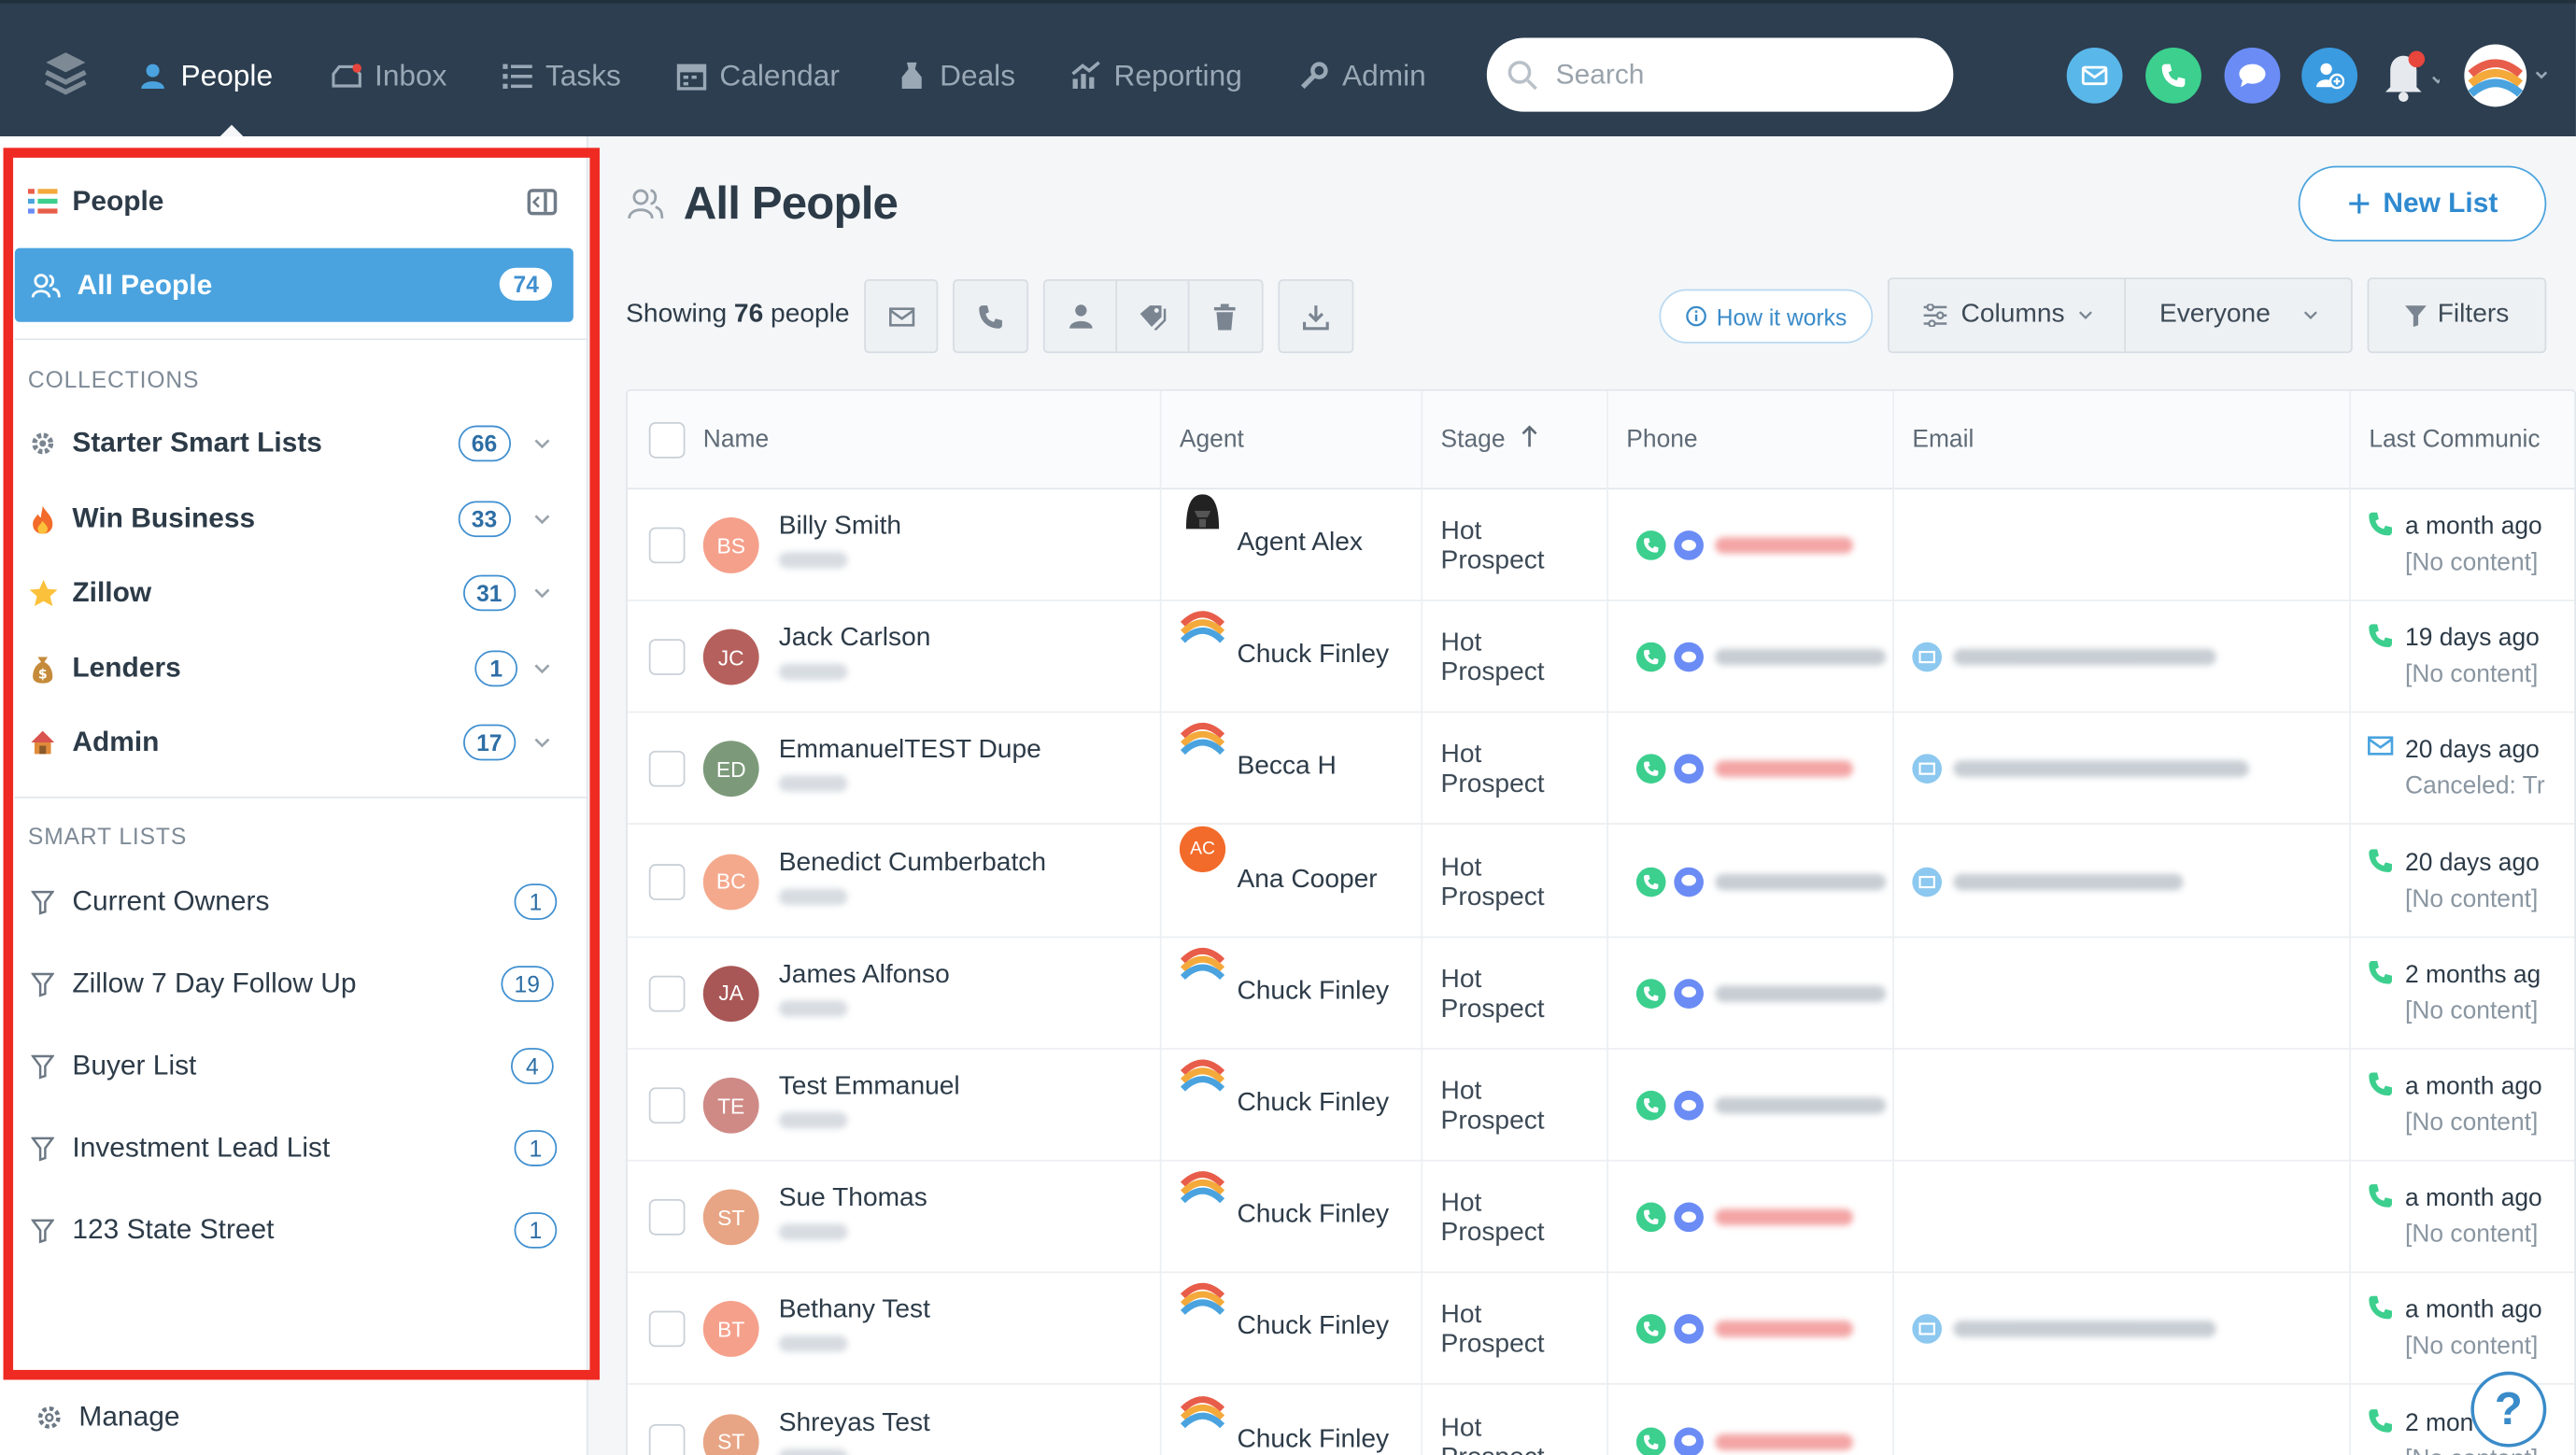 The image size is (2576, 1455). Describe the element at coordinates (1943, 440) in the screenshot. I see `column-header-email: Email` at that location.